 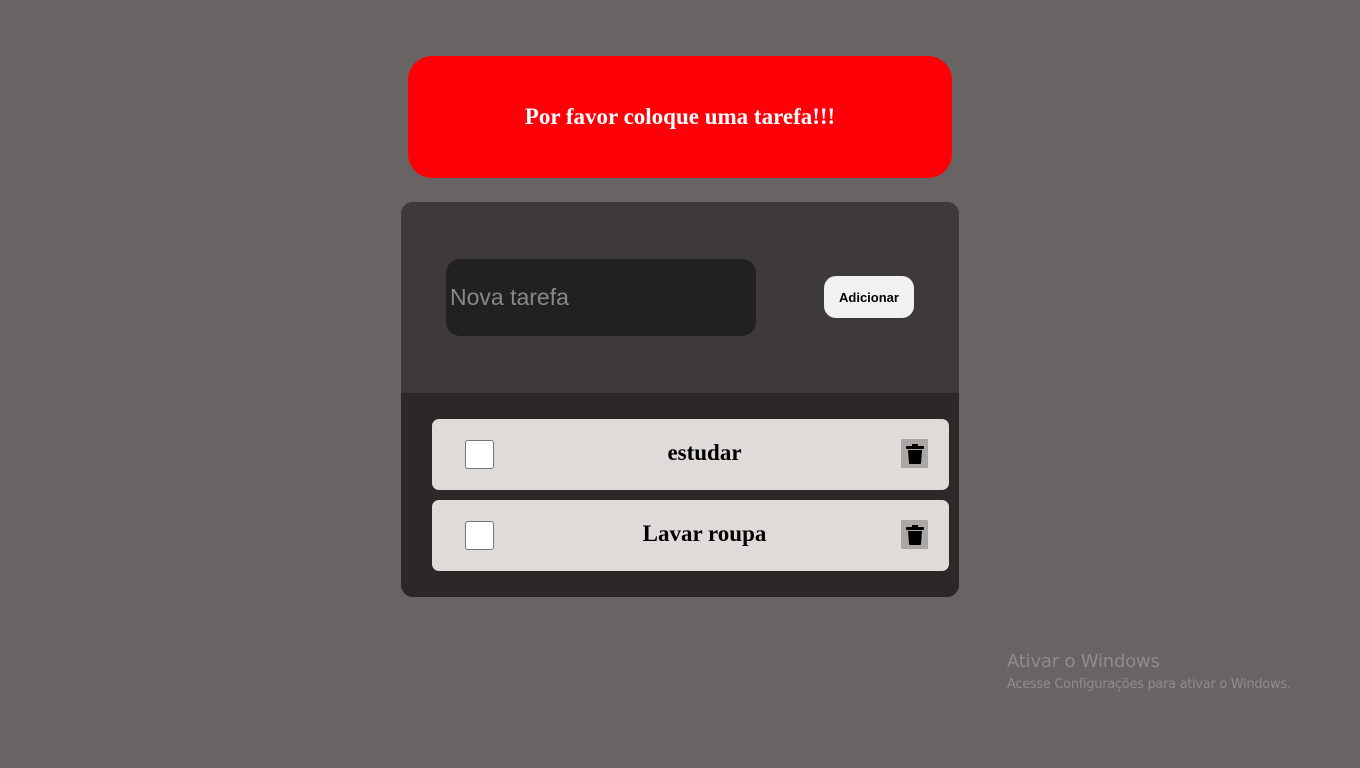 I want to click on add-task-button: Adicionar, so click(x=869, y=297).